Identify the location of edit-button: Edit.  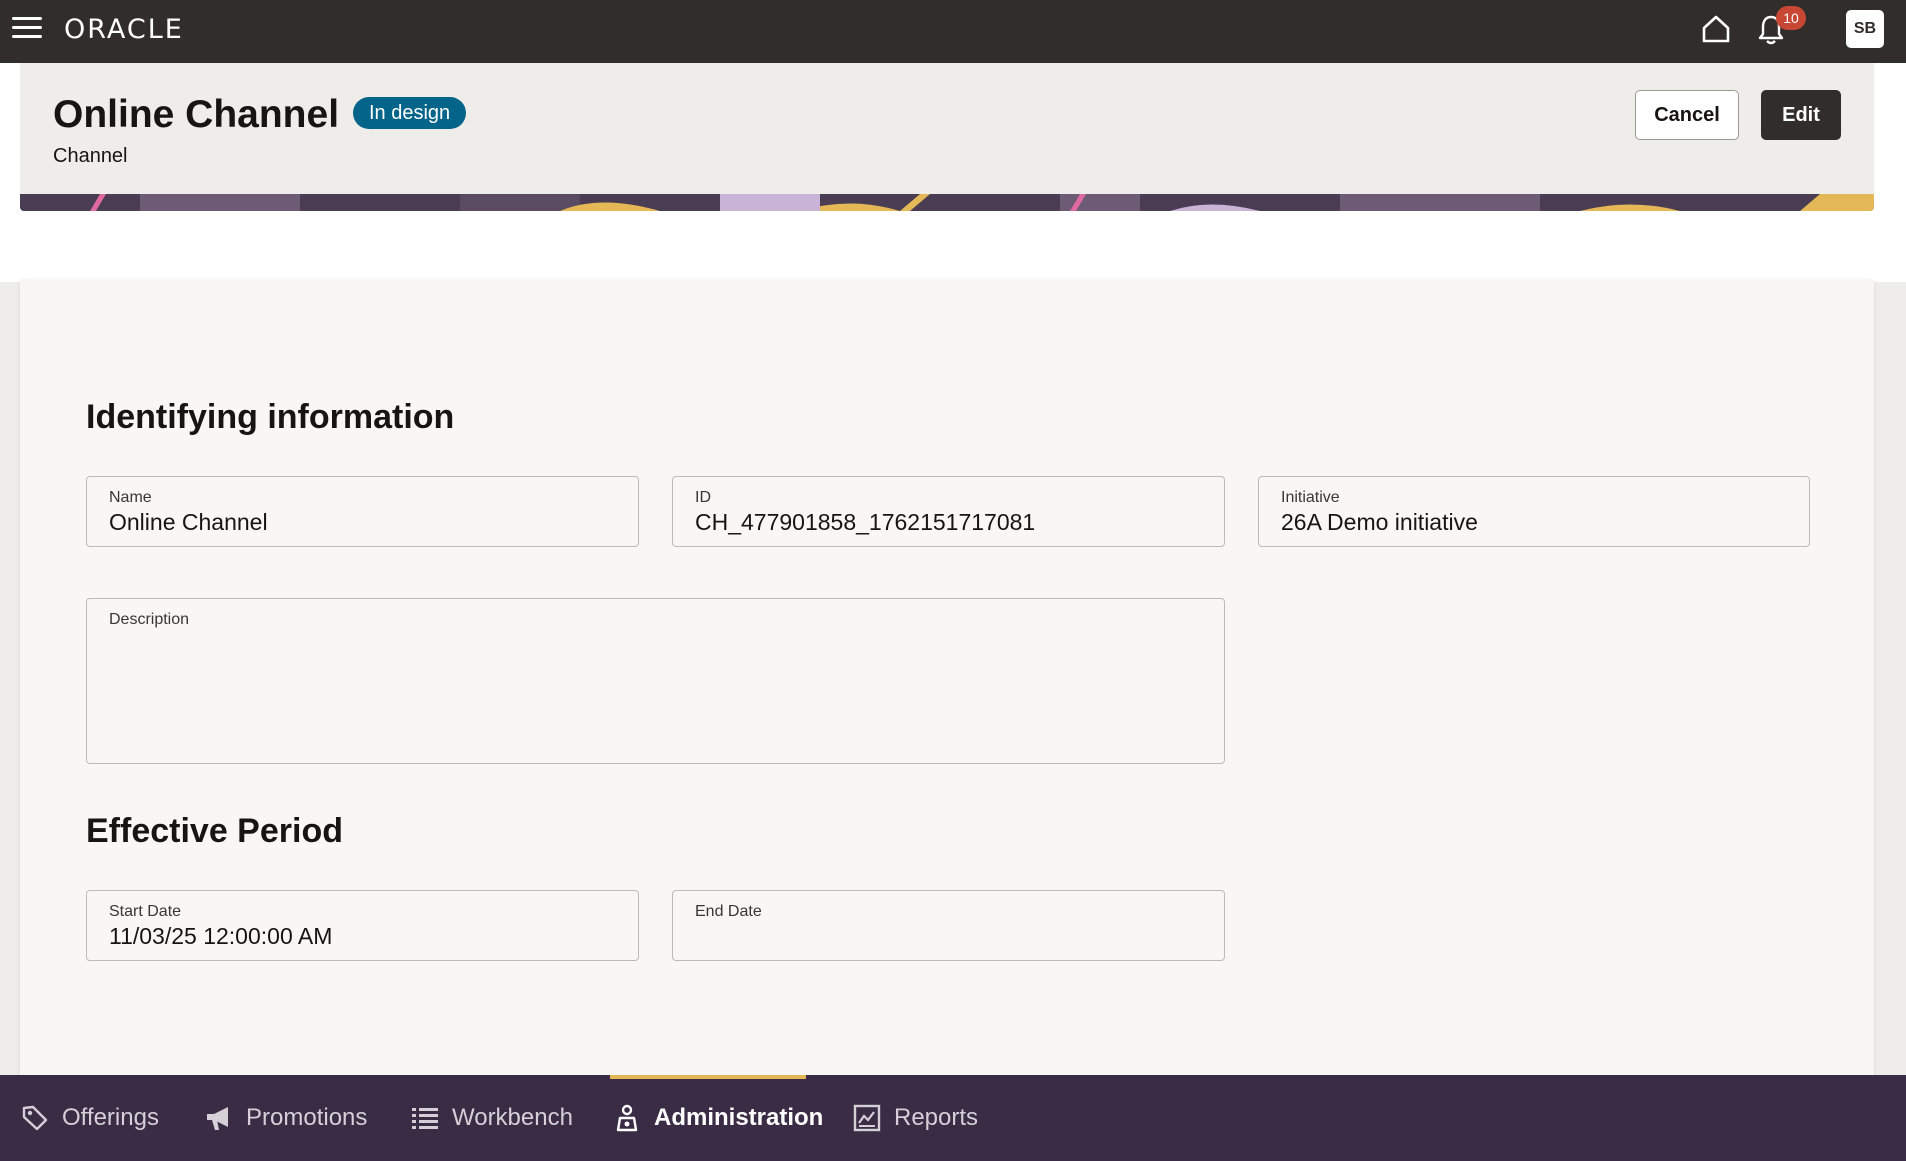
(1801, 115).